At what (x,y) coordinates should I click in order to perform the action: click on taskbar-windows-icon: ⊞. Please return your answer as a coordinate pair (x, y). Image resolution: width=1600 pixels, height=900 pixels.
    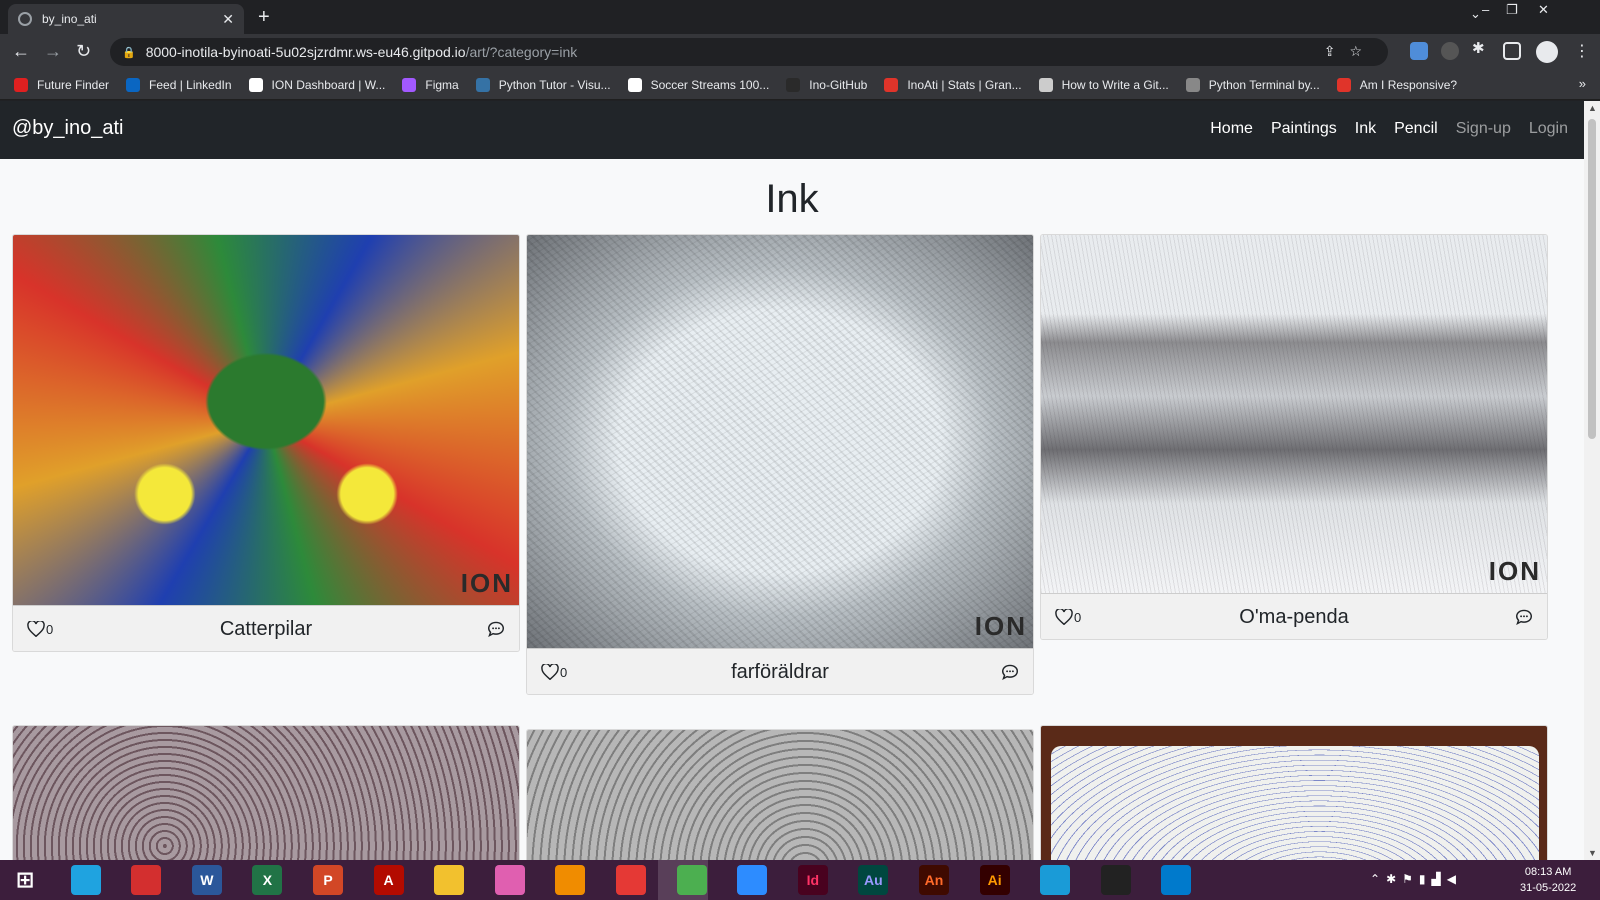
    Looking at the image, I should click on (25, 880).